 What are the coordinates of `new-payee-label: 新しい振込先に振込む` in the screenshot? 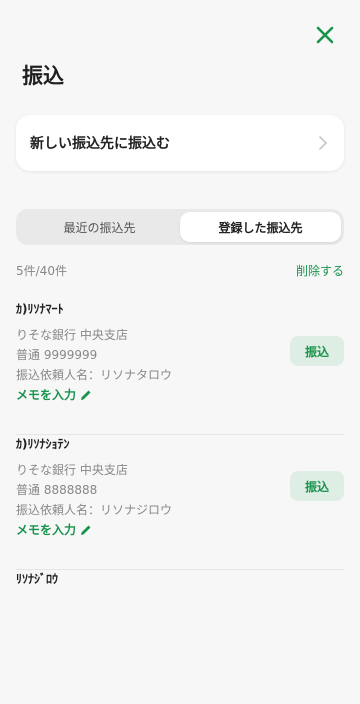 It's located at (100, 144).